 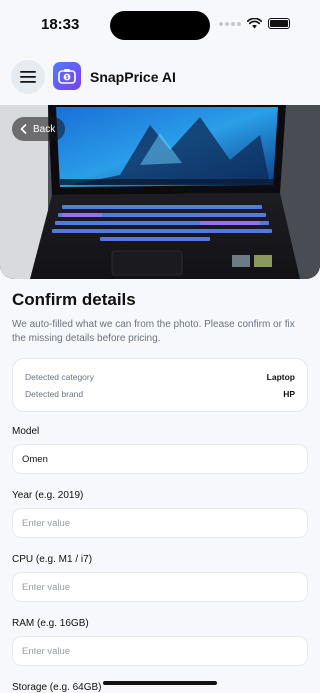 I want to click on page-title: Confirm details, so click(x=74, y=299).